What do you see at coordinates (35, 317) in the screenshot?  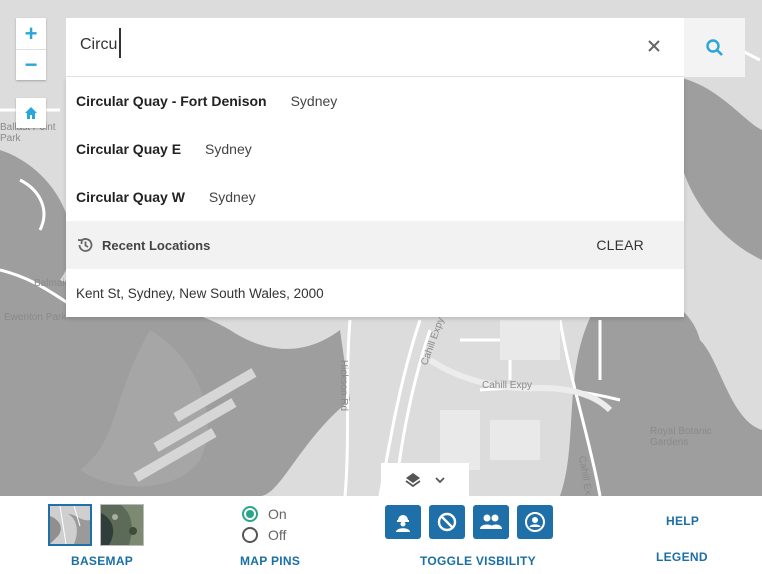 I see `map-label-ewenton-park: Ewenton Park` at bounding box center [35, 317].